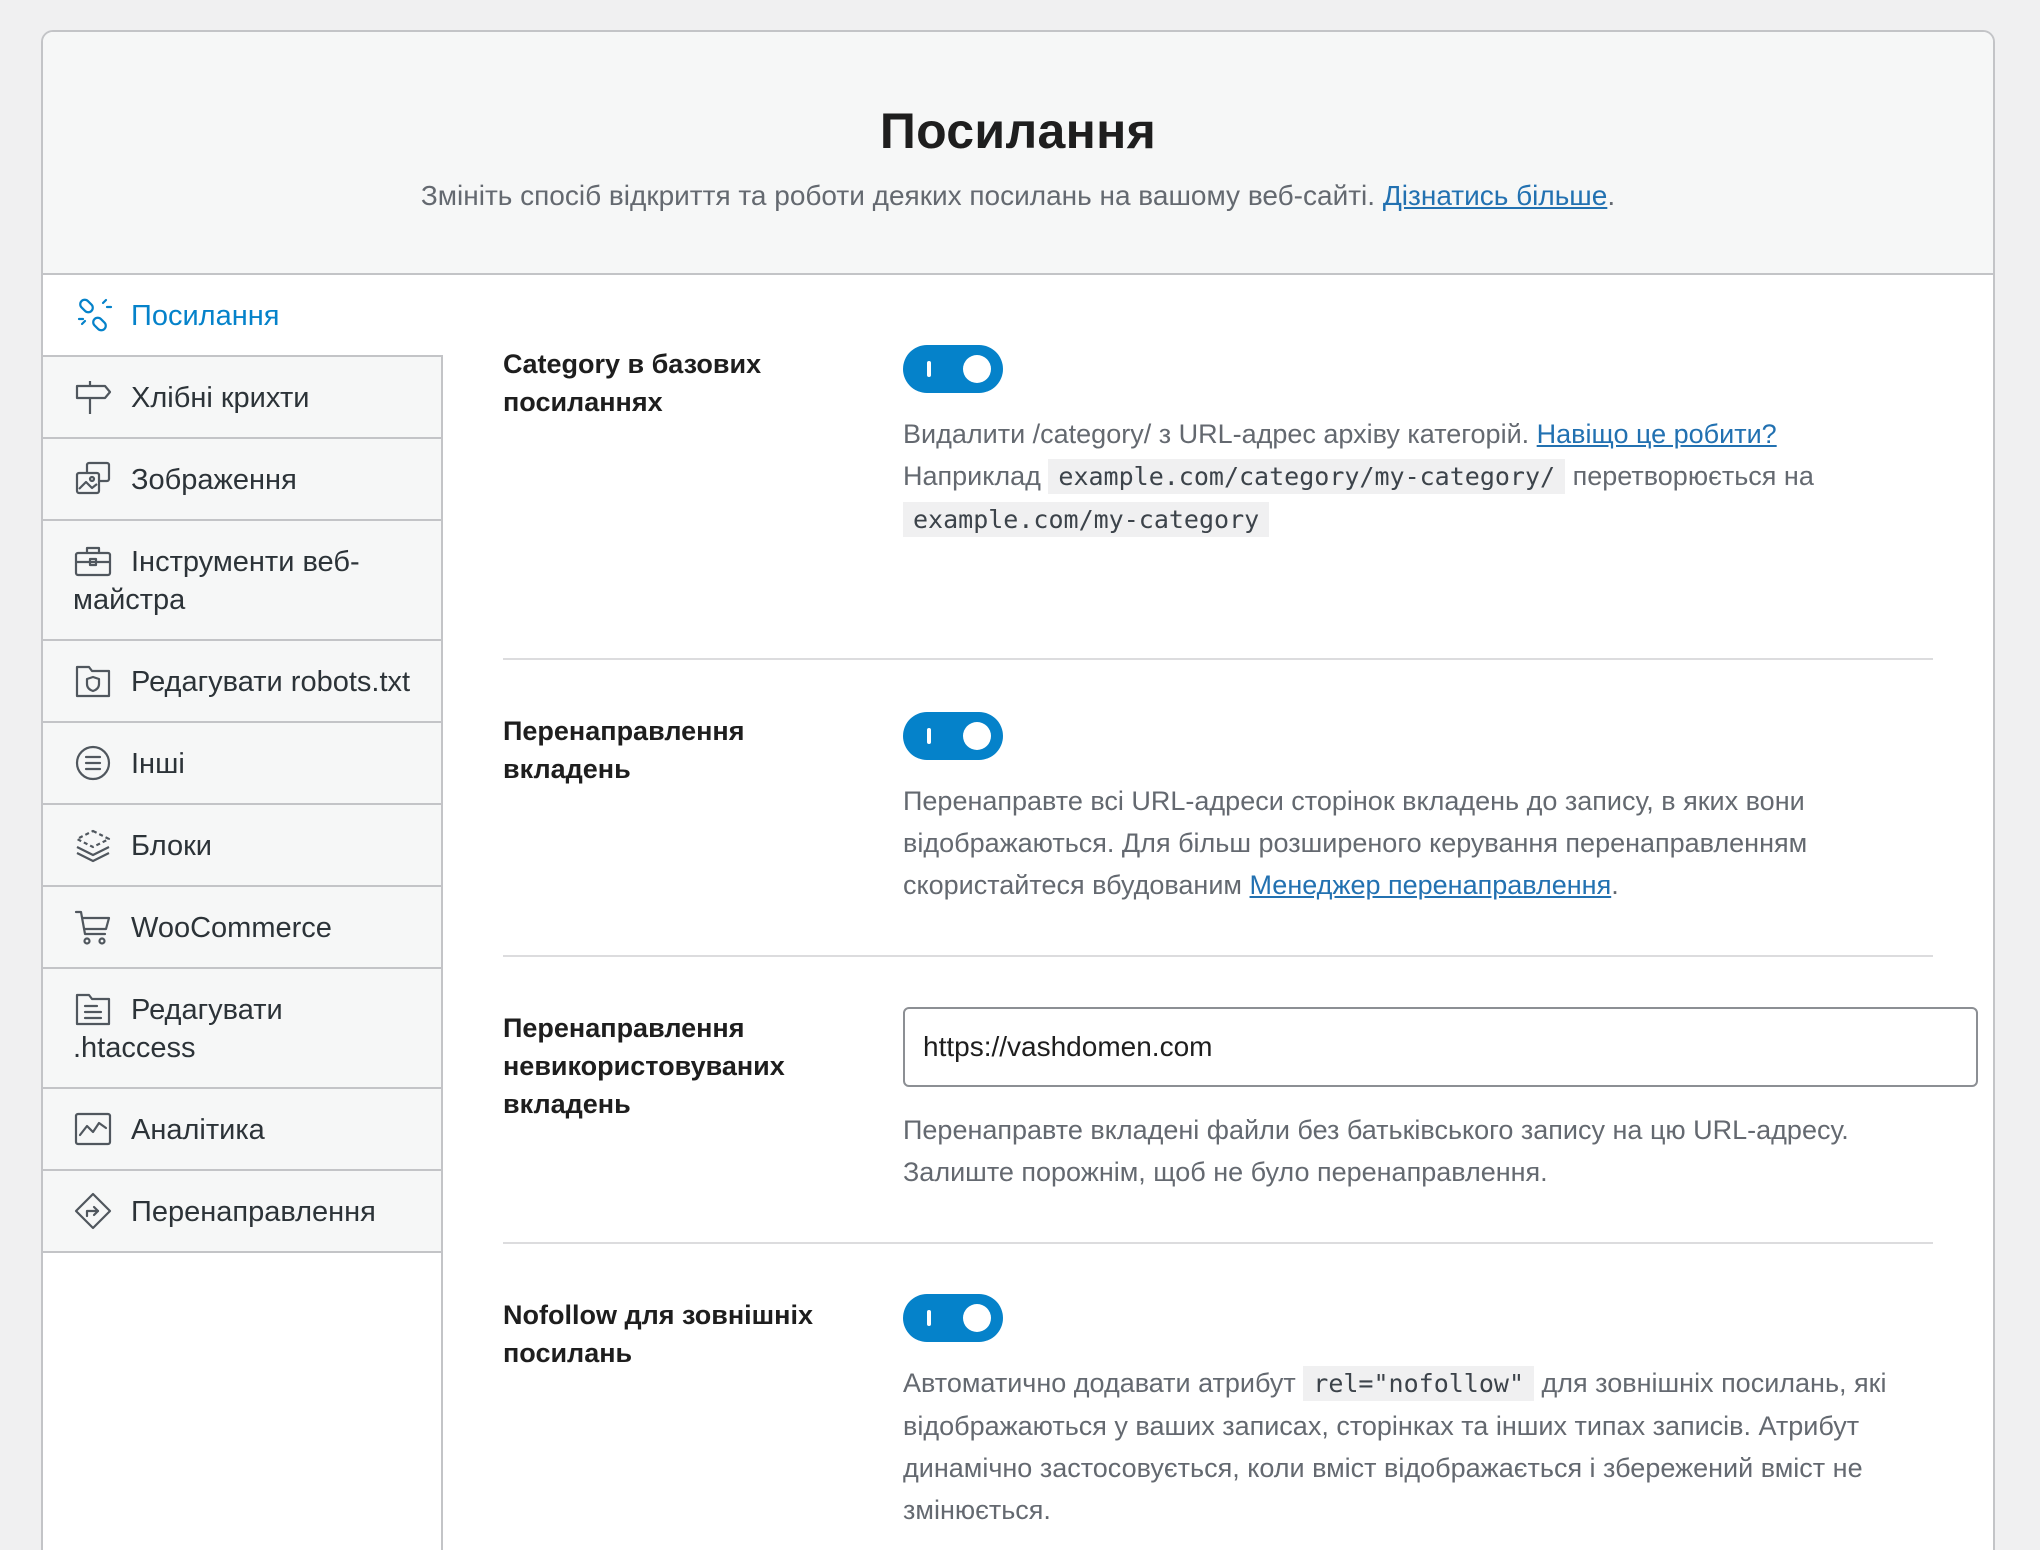  I want to click on sidebar-item-label: Аналітика, so click(198, 1130).